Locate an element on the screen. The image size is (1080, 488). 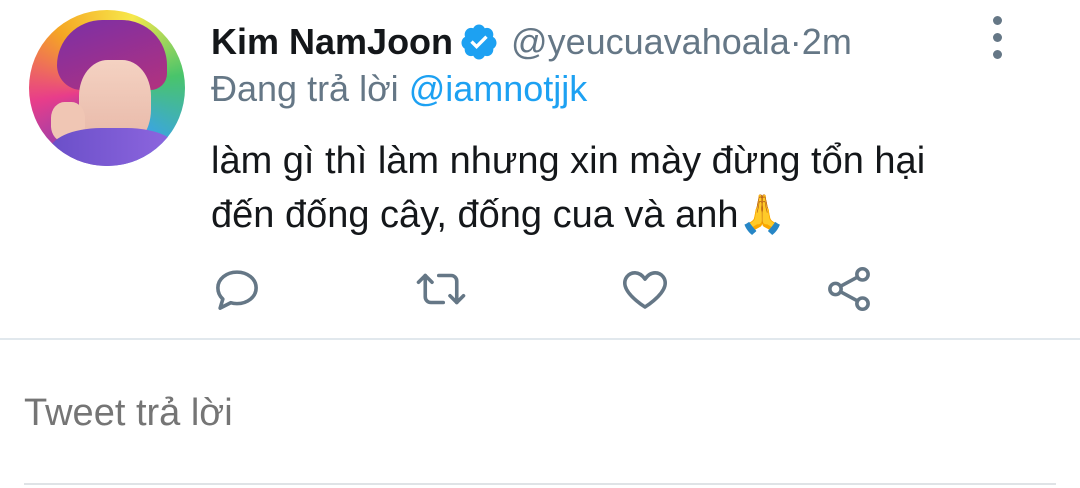
tweet-text-line: đến đống cây, đống cua và anh🙏 is located at coordinates (631, 215).